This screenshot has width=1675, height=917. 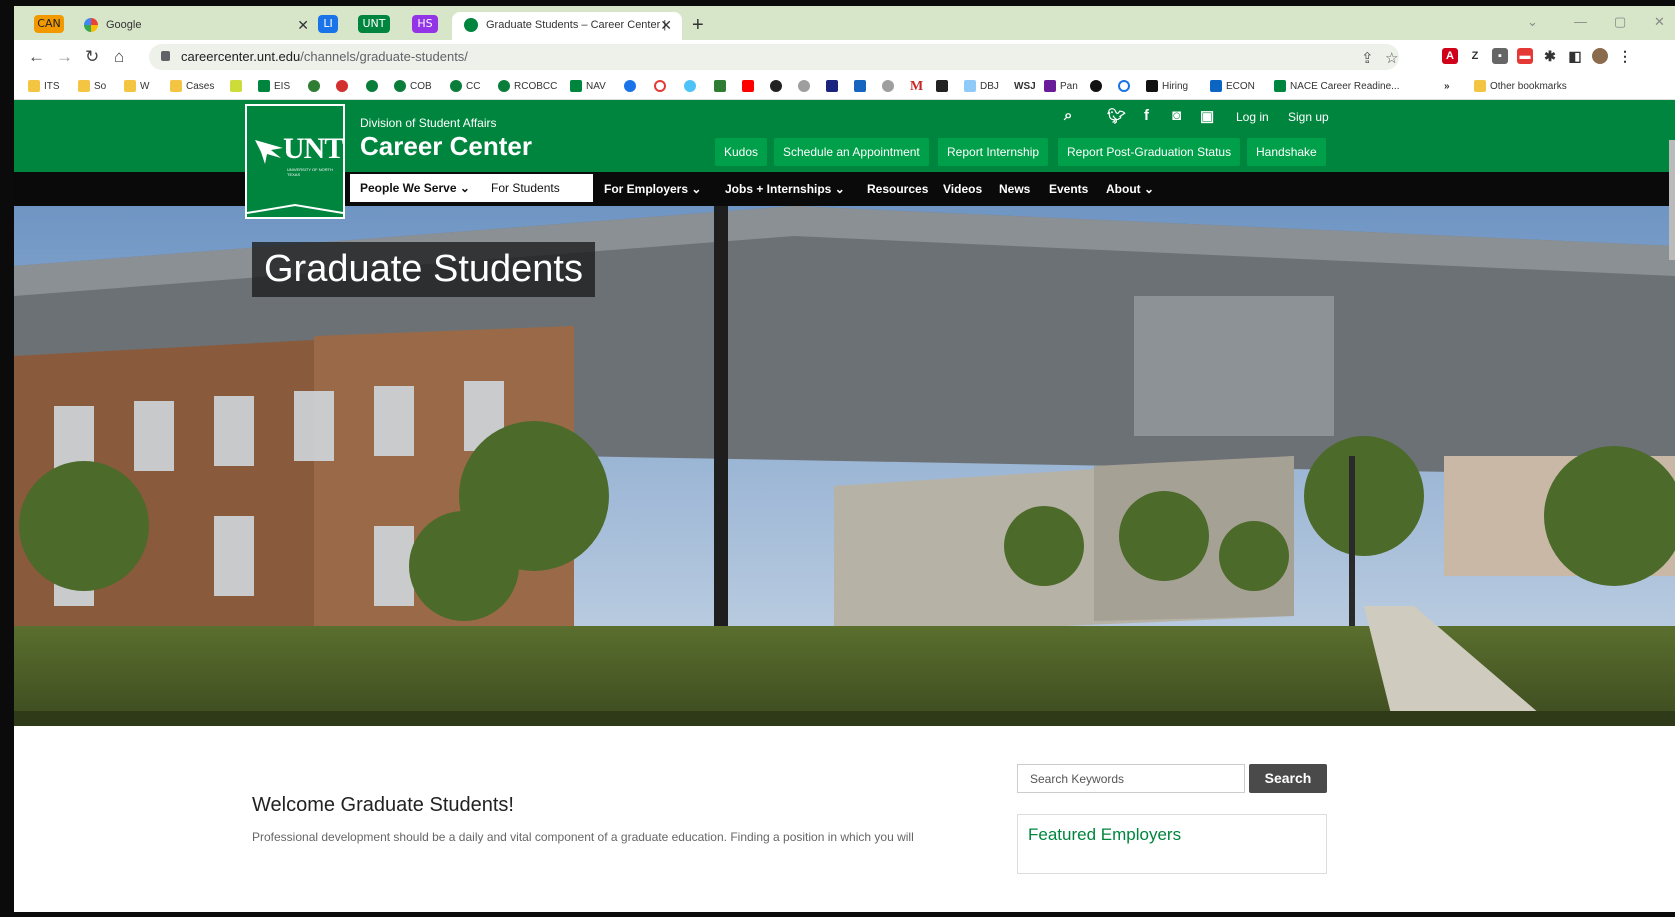 I want to click on logo-text: UNT, so click(x=313, y=148).